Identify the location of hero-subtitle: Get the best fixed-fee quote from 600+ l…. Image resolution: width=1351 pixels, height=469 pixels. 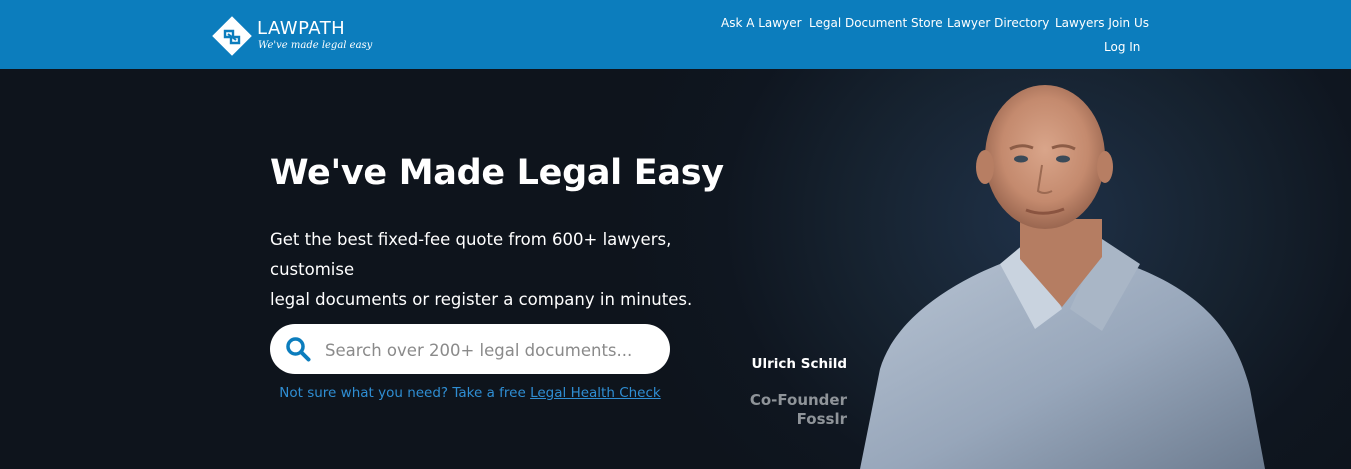
(510, 270).